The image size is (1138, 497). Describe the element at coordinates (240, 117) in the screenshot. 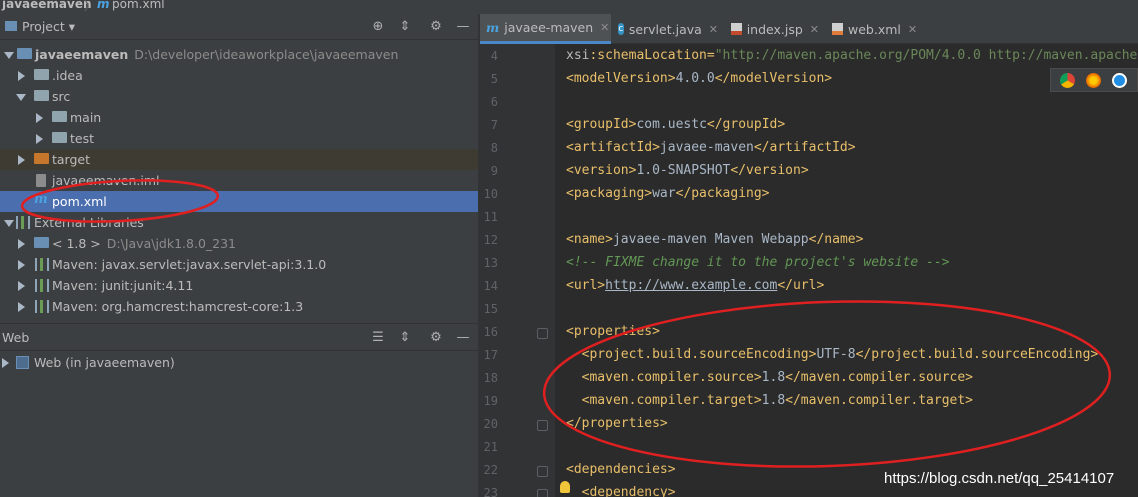

I see `tree-item-main: main` at that location.